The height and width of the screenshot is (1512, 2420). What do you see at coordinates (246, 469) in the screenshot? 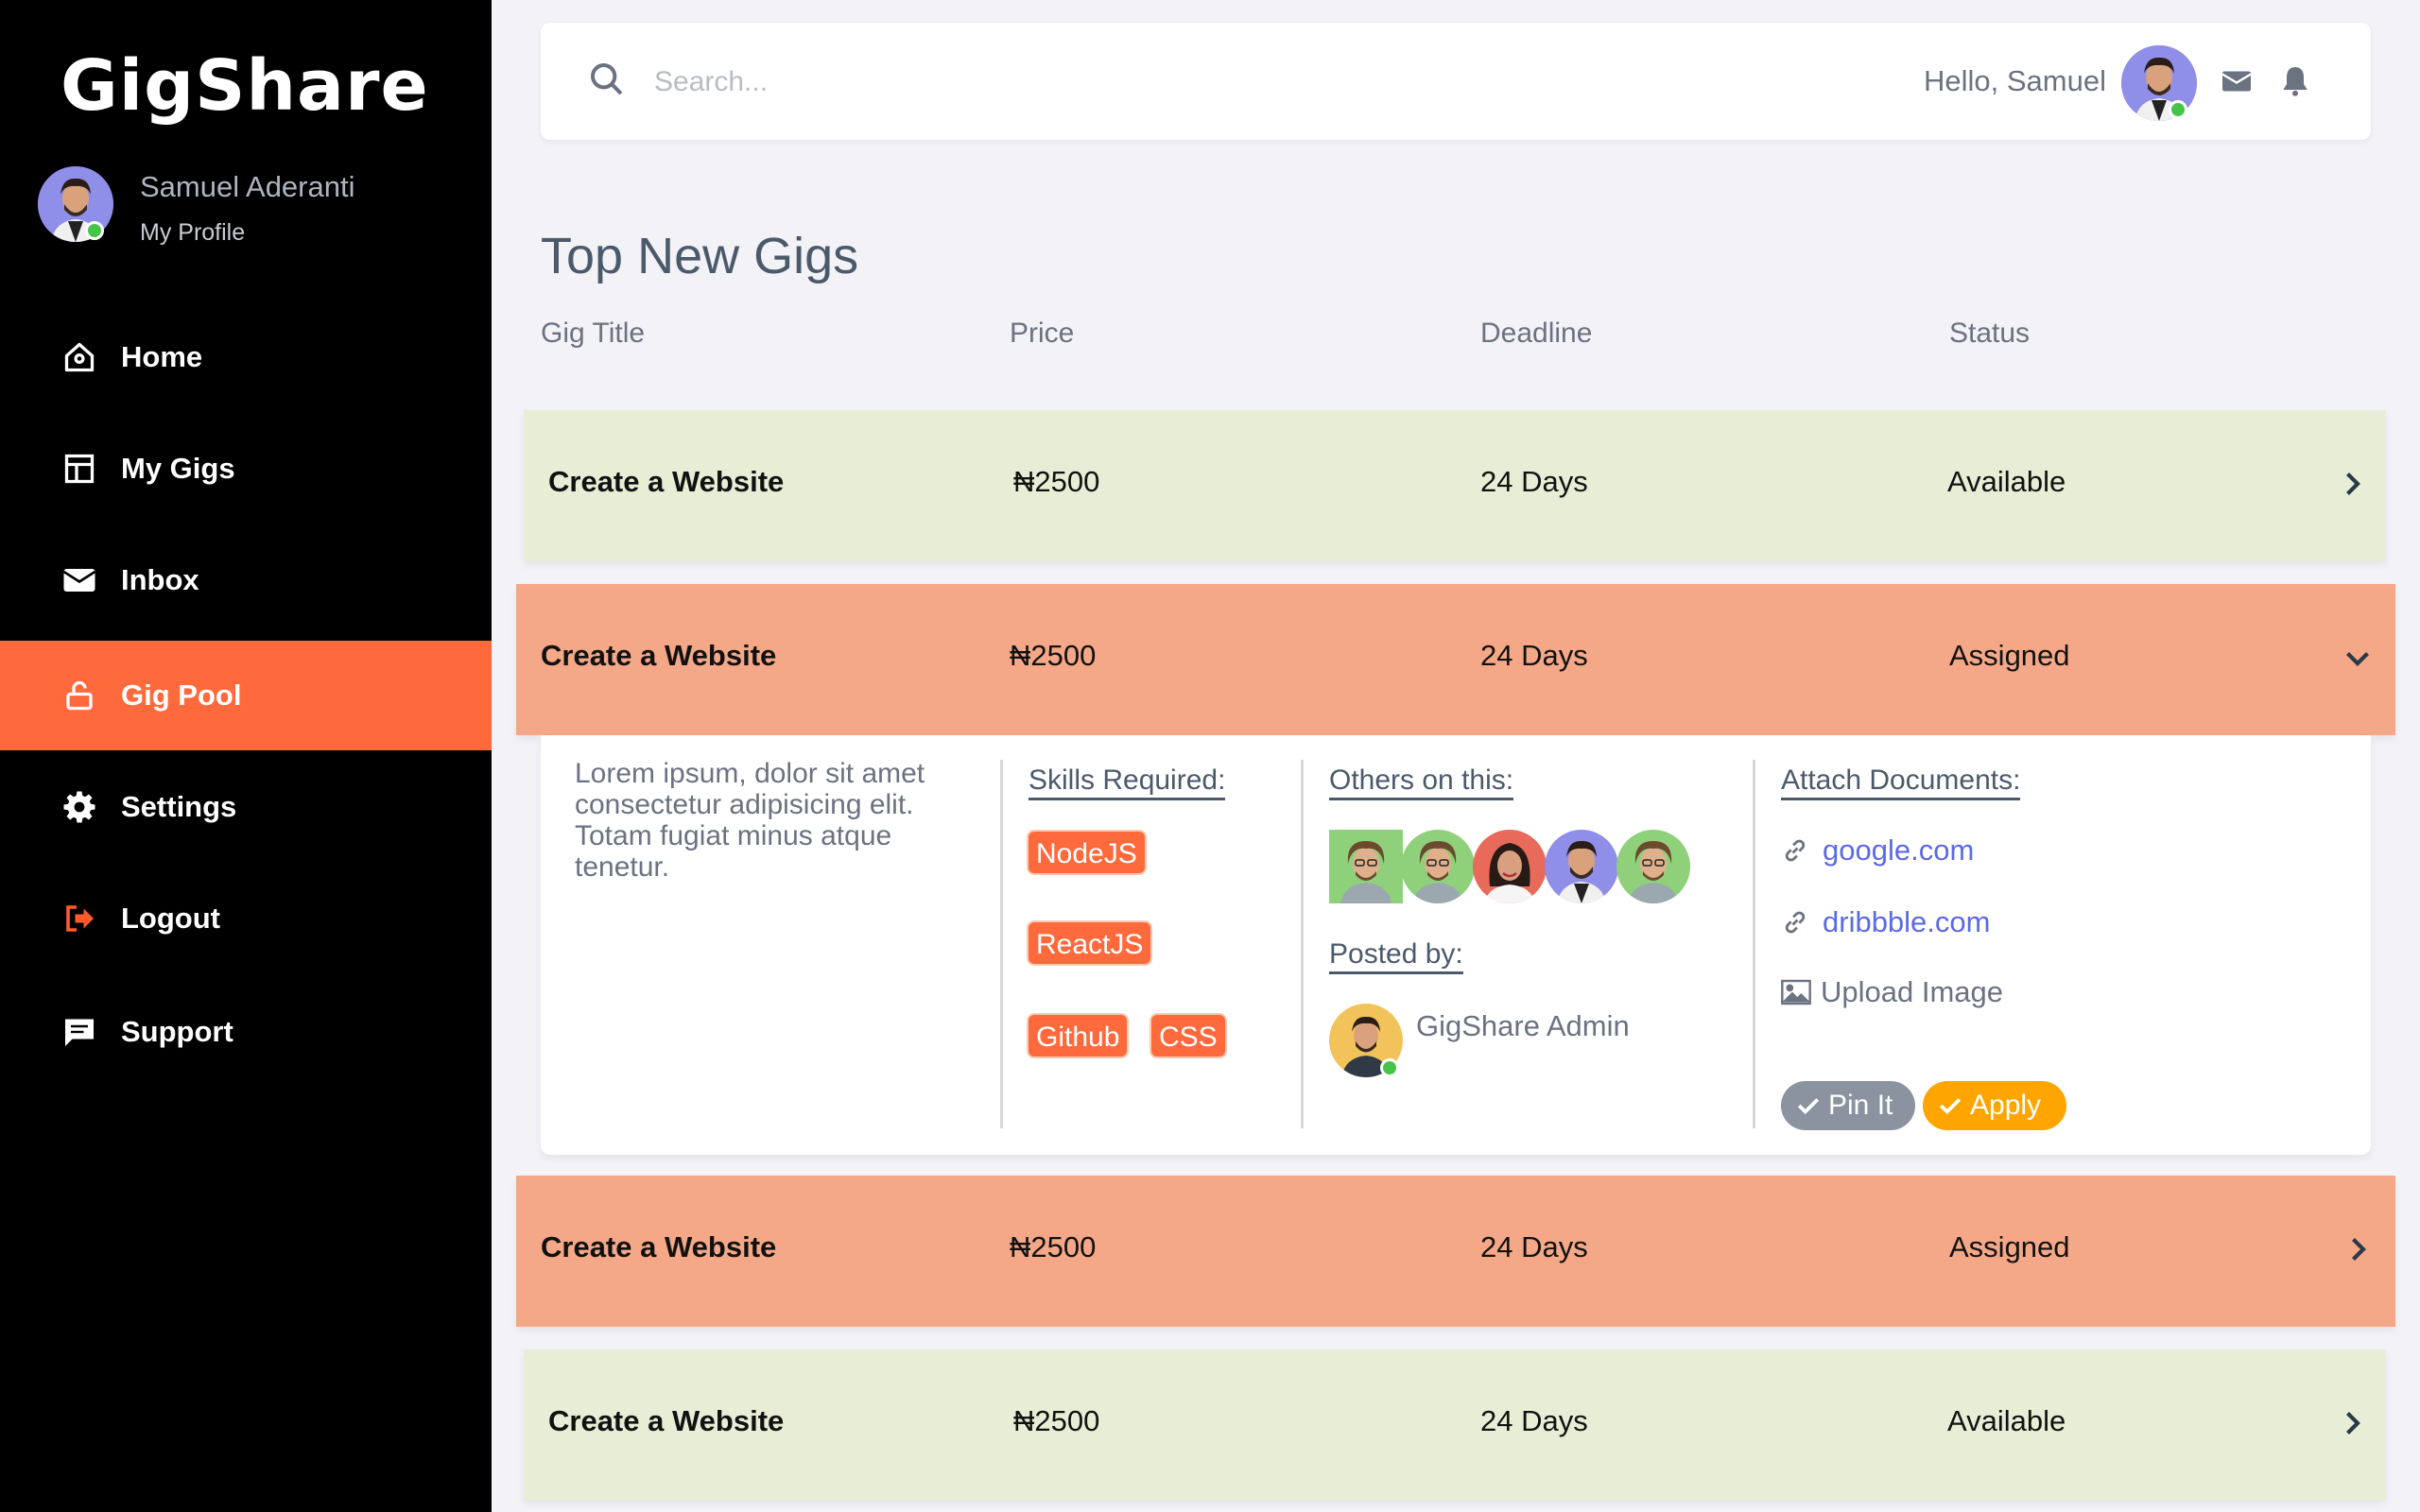
I see `sidebar-item-my-gigs: My Gigs` at bounding box center [246, 469].